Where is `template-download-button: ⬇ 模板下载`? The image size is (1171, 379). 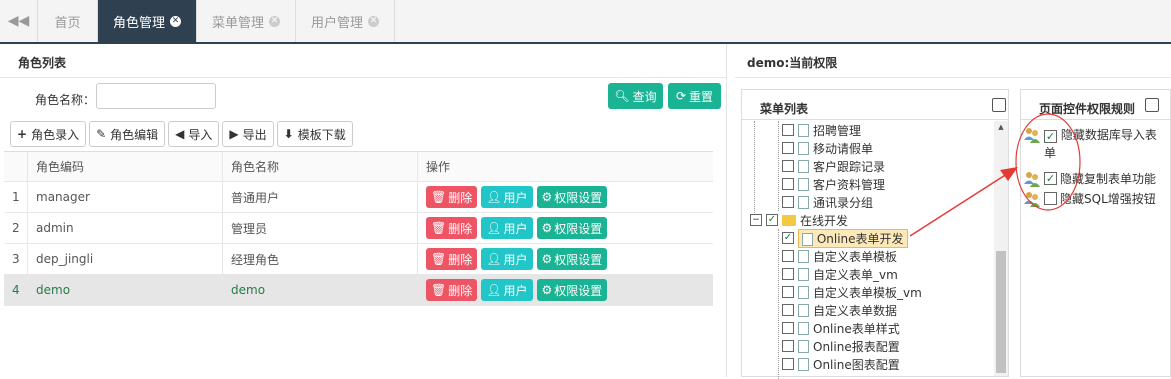 template-download-button: ⬇ 模板下载 is located at coordinates (314, 134).